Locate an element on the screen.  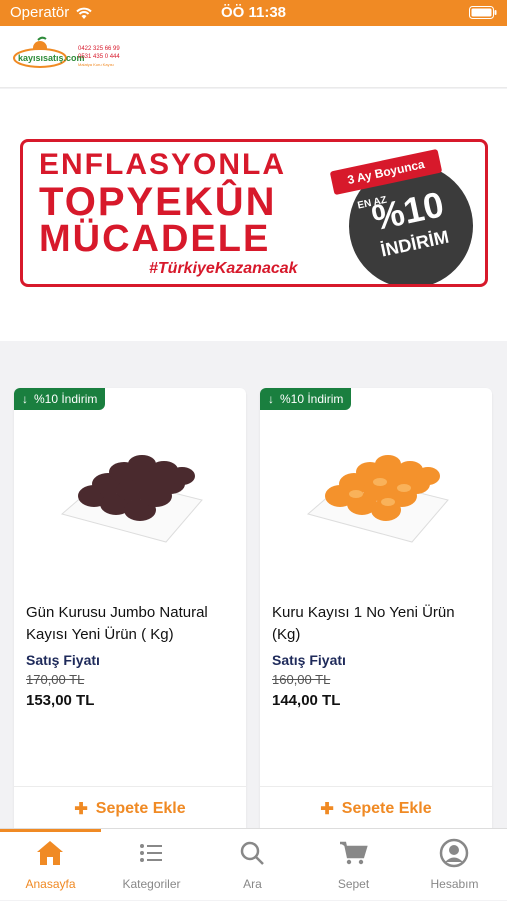
tab-kategoriler: Kategoriler is located at coordinates (151, 865).